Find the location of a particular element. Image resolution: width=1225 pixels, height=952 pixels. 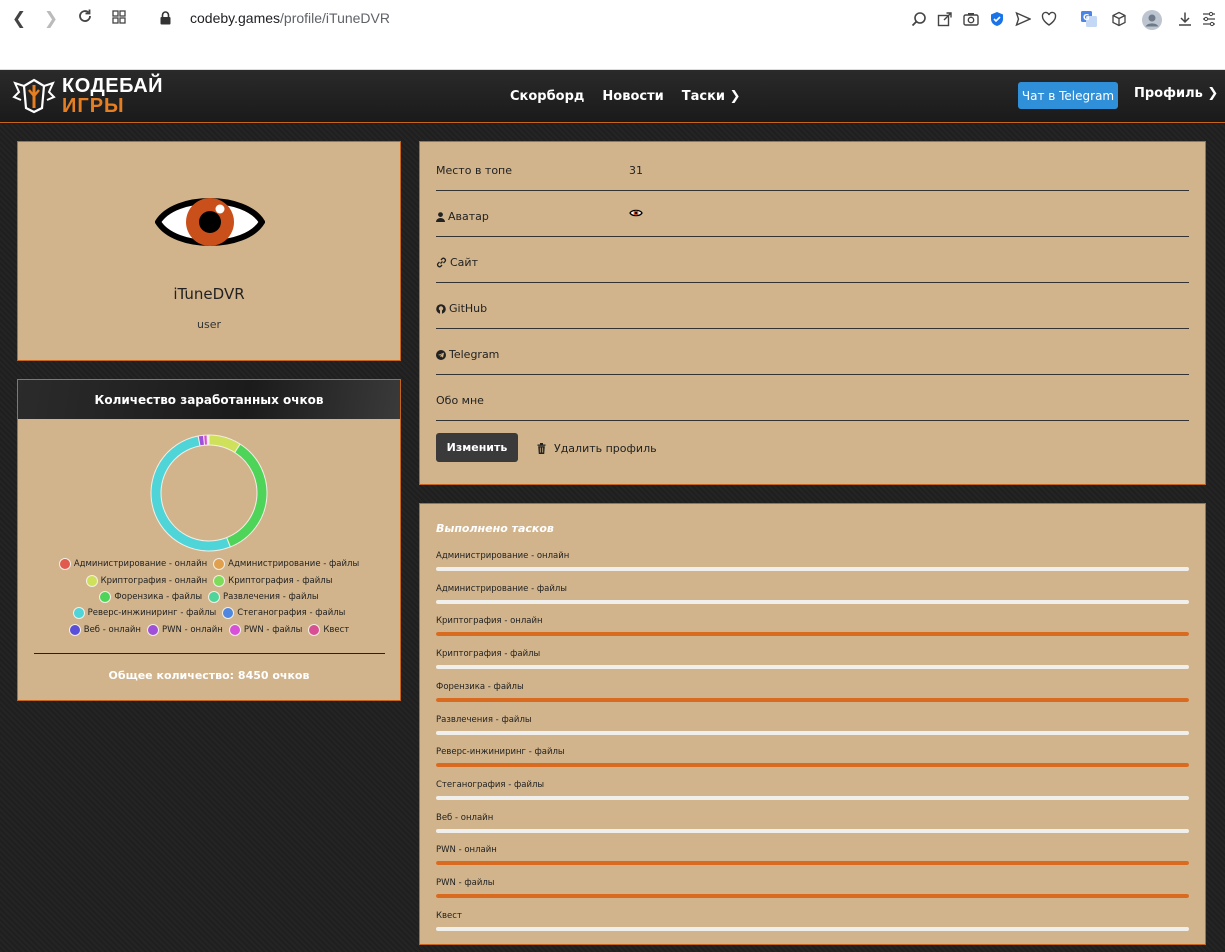

legend-item: Реверс-инжиниринг - файлы is located at coordinates (144, 613).